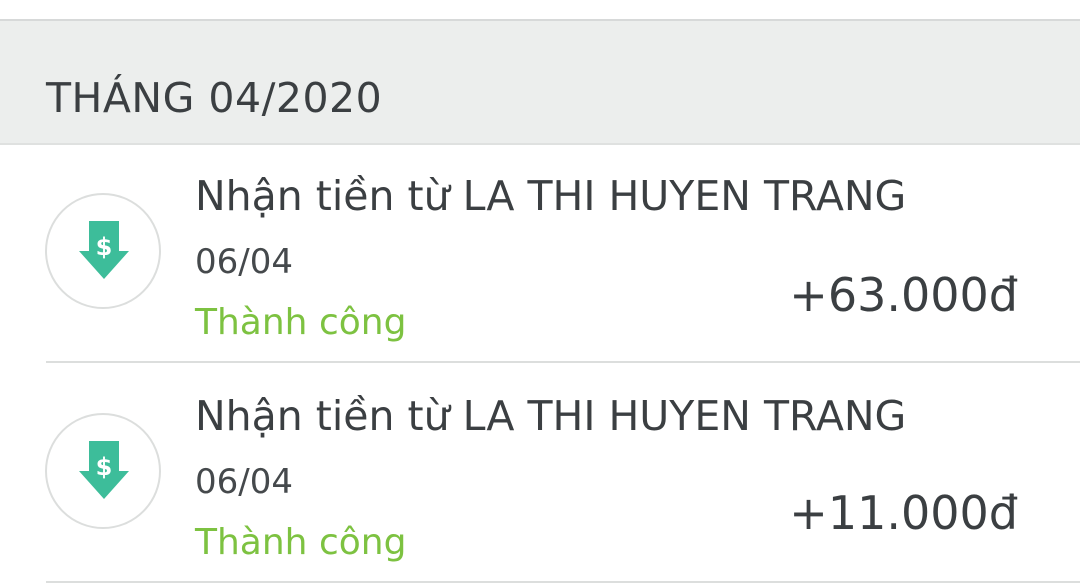 The height and width of the screenshot is (588, 1080). What do you see at coordinates (214, 98) in the screenshot?
I see `month-label: THÁNG 04/2020` at bounding box center [214, 98].